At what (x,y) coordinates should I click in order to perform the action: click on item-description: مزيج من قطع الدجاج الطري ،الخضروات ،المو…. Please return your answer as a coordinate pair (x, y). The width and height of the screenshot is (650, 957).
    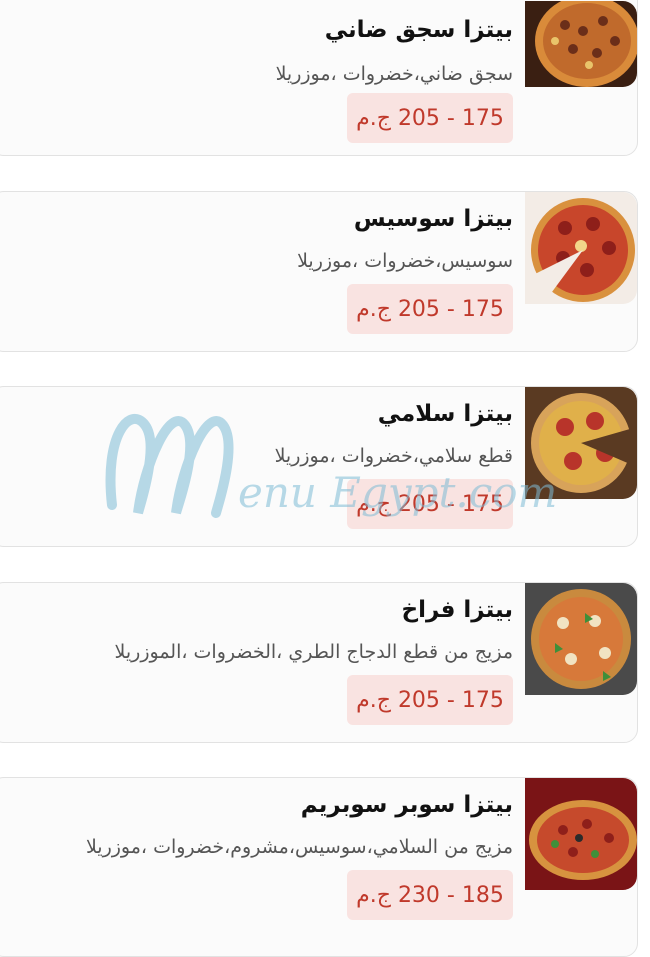
    Looking at the image, I should click on (313, 652).